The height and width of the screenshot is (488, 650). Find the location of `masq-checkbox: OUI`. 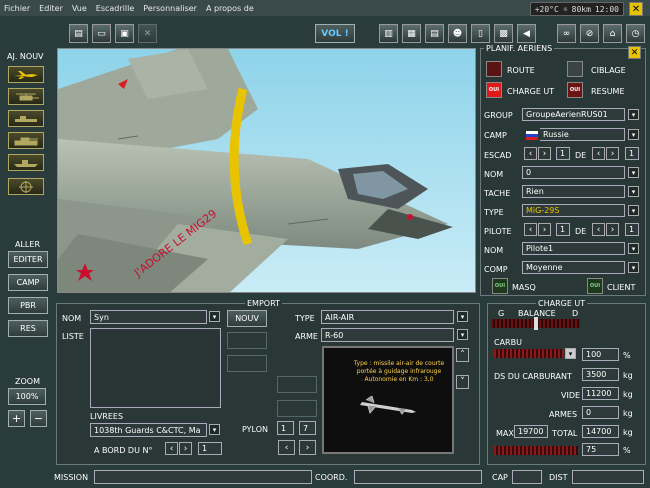

masq-checkbox: OUI is located at coordinates (500, 286).